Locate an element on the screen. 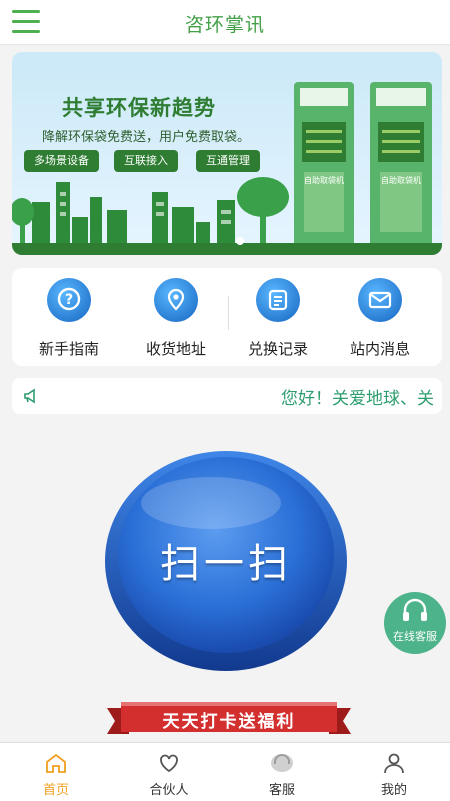 This screenshot has height=801, width=450. heart-icon is located at coordinates (169, 763).